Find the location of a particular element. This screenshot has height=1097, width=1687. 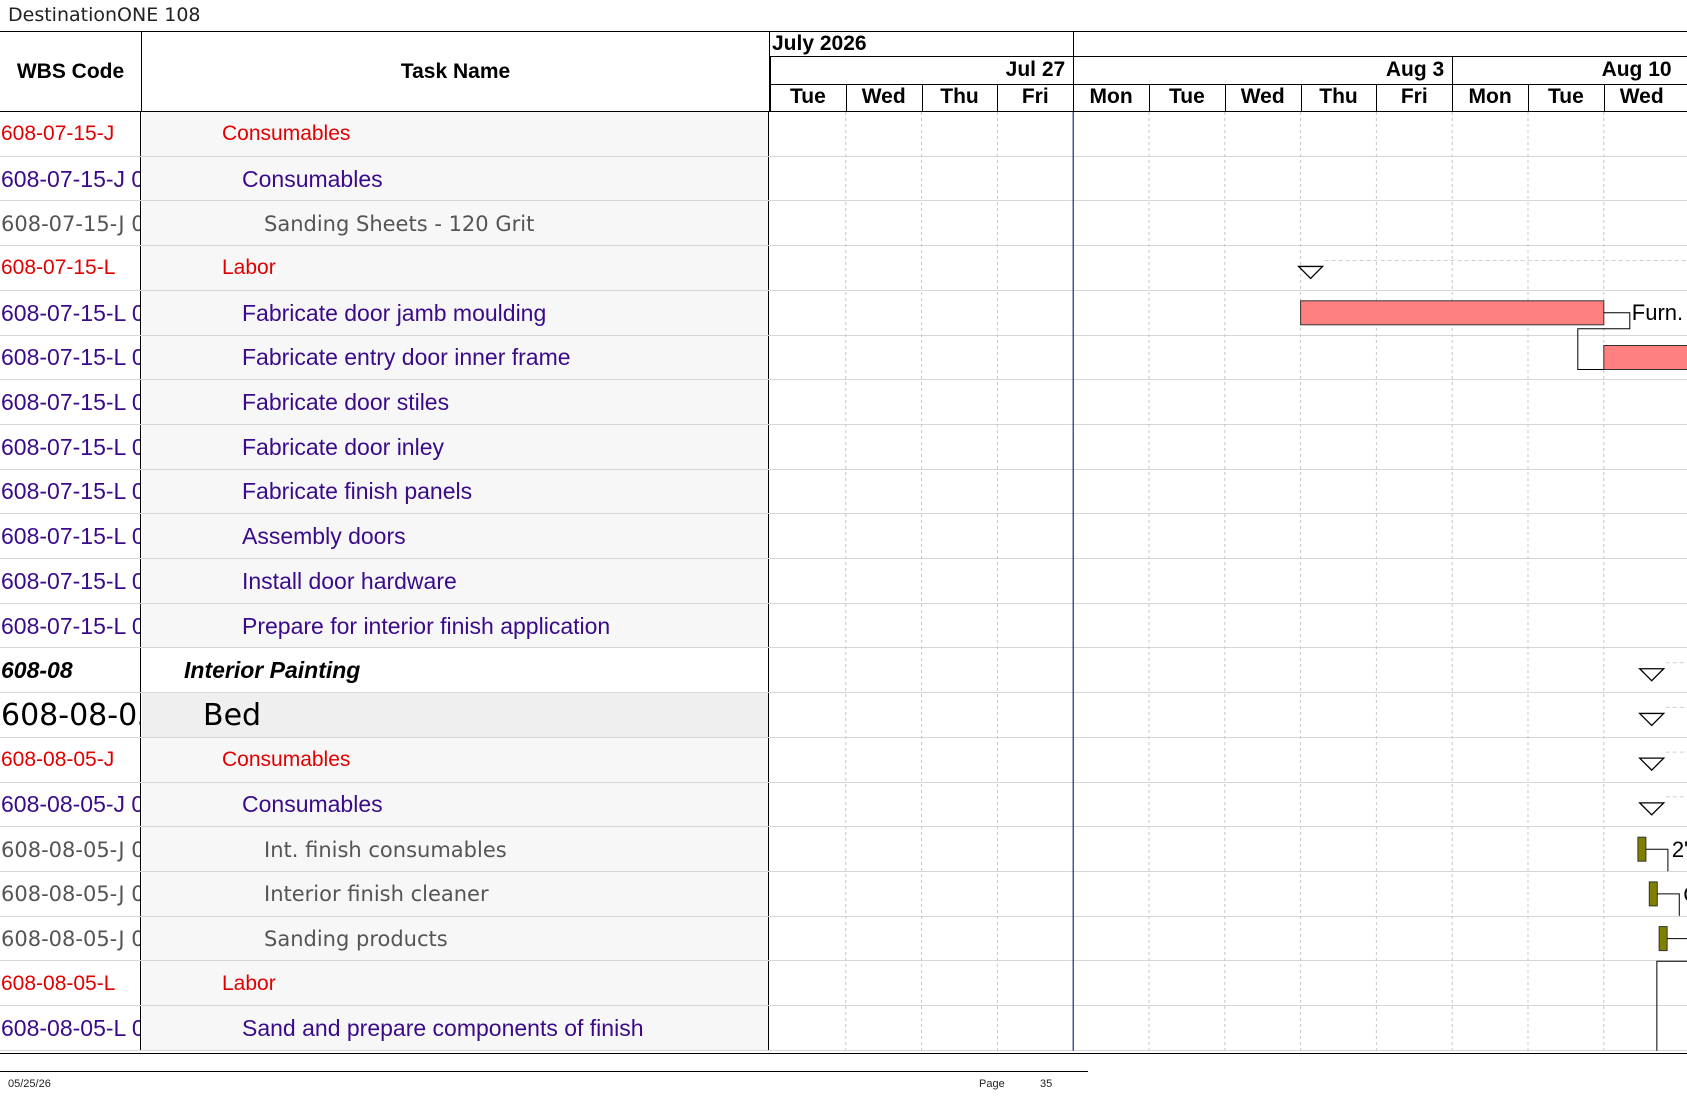

footer-date: 05/25/26 is located at coordinates (29, 1084).